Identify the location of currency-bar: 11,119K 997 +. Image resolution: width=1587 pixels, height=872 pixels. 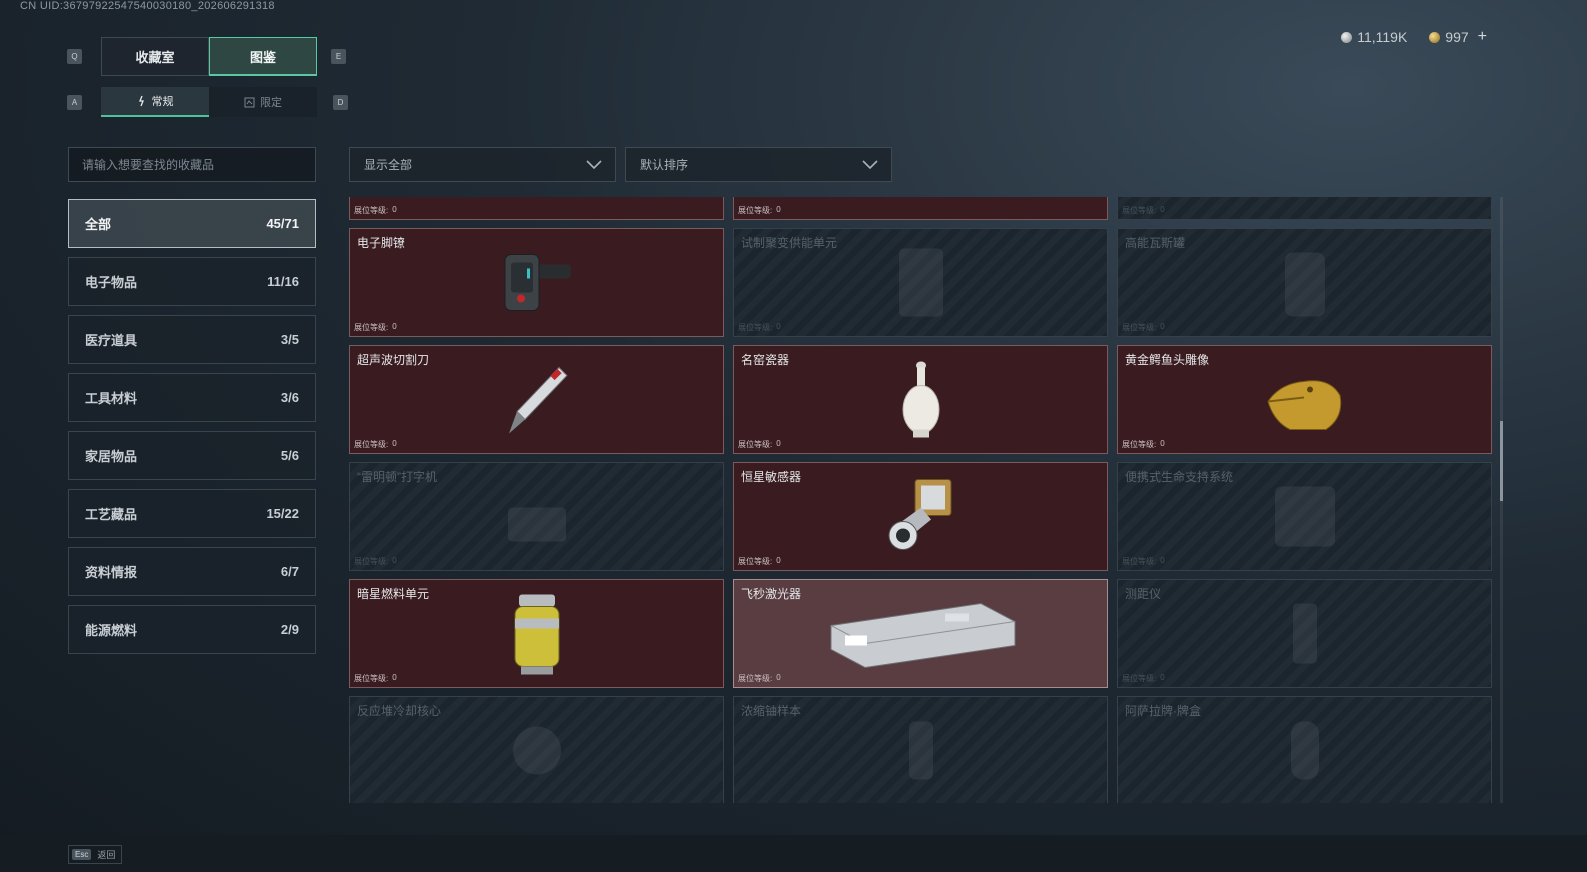
(1414, 37).